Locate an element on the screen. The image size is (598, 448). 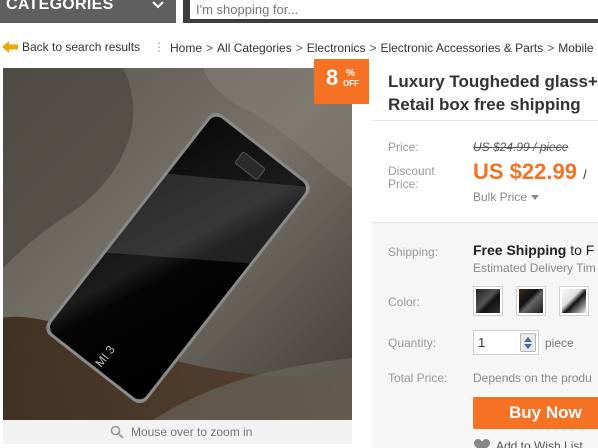
categories-label: CATEGORIES is located at coordinates (60, 6).